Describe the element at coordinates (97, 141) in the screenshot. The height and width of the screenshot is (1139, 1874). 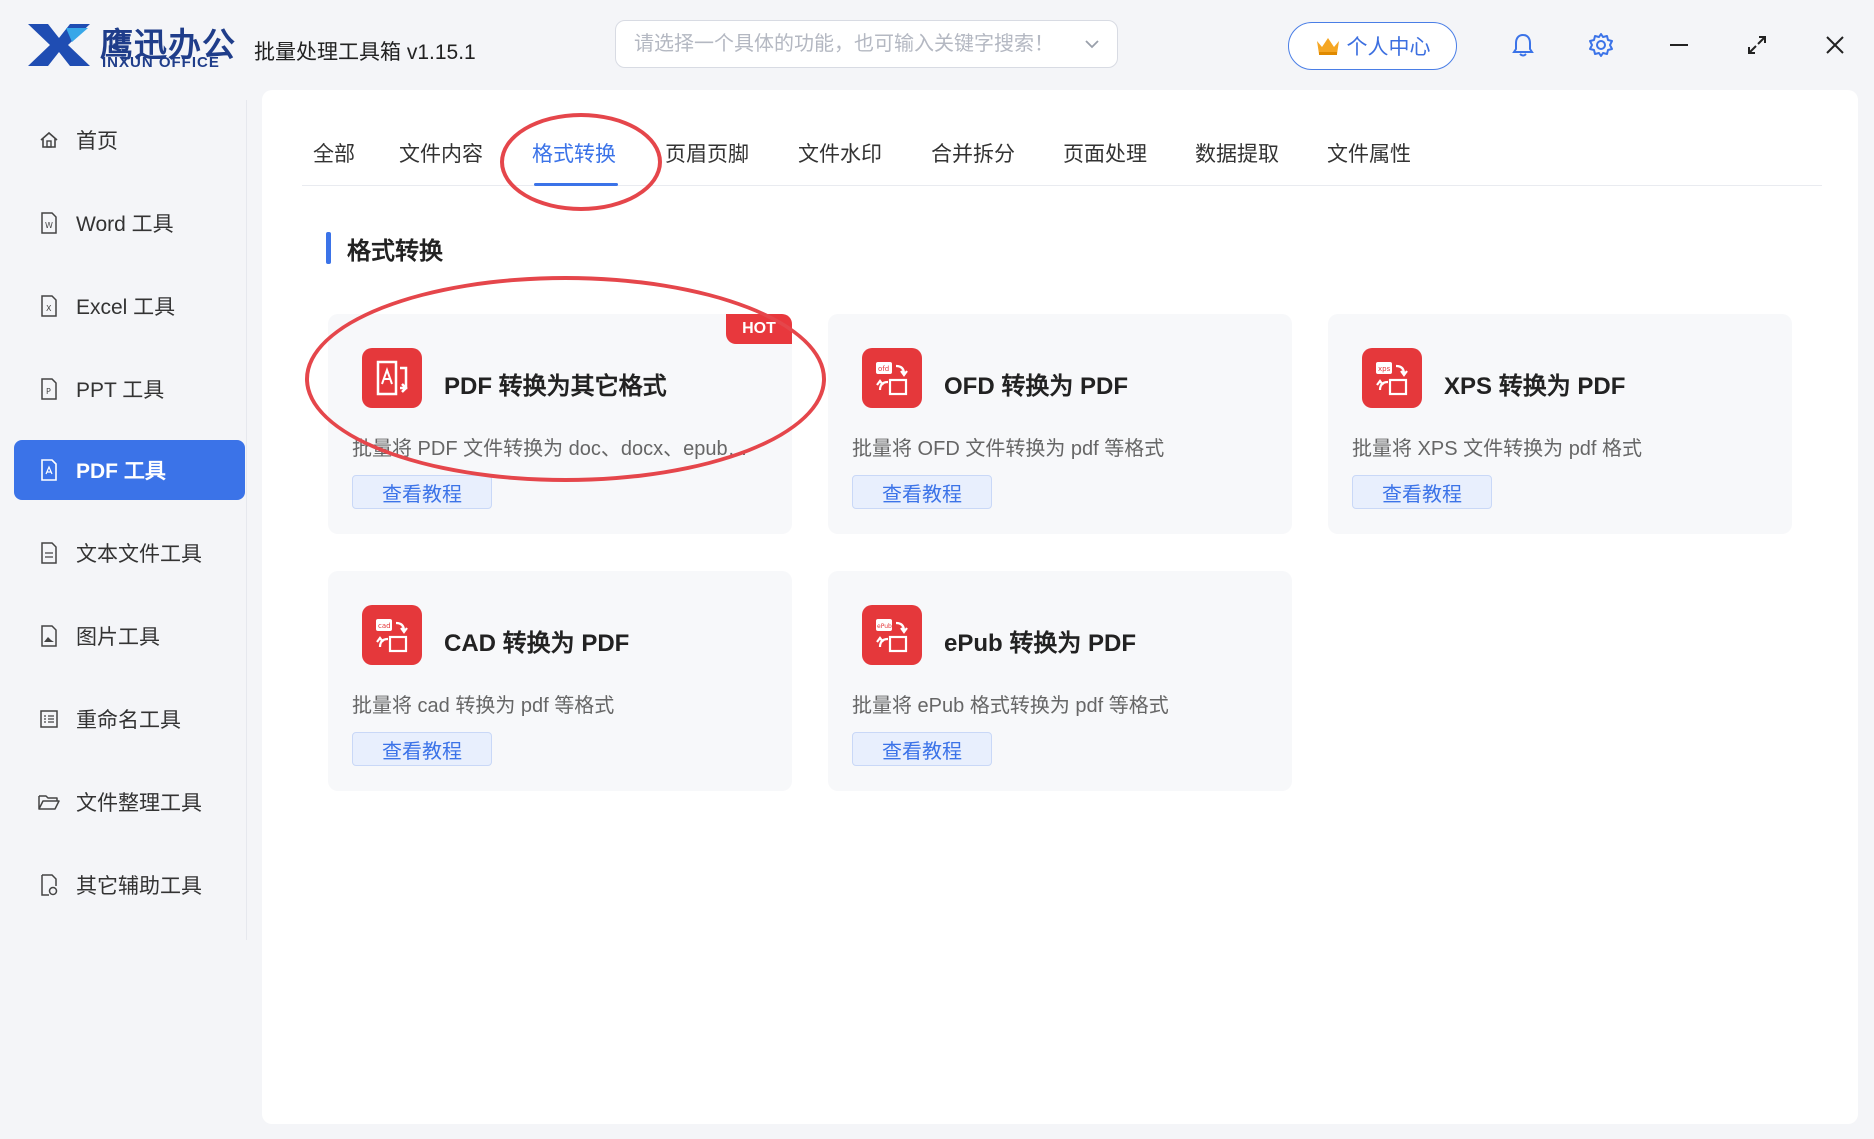
I see `sidebar-item-label: 首页` at that location.